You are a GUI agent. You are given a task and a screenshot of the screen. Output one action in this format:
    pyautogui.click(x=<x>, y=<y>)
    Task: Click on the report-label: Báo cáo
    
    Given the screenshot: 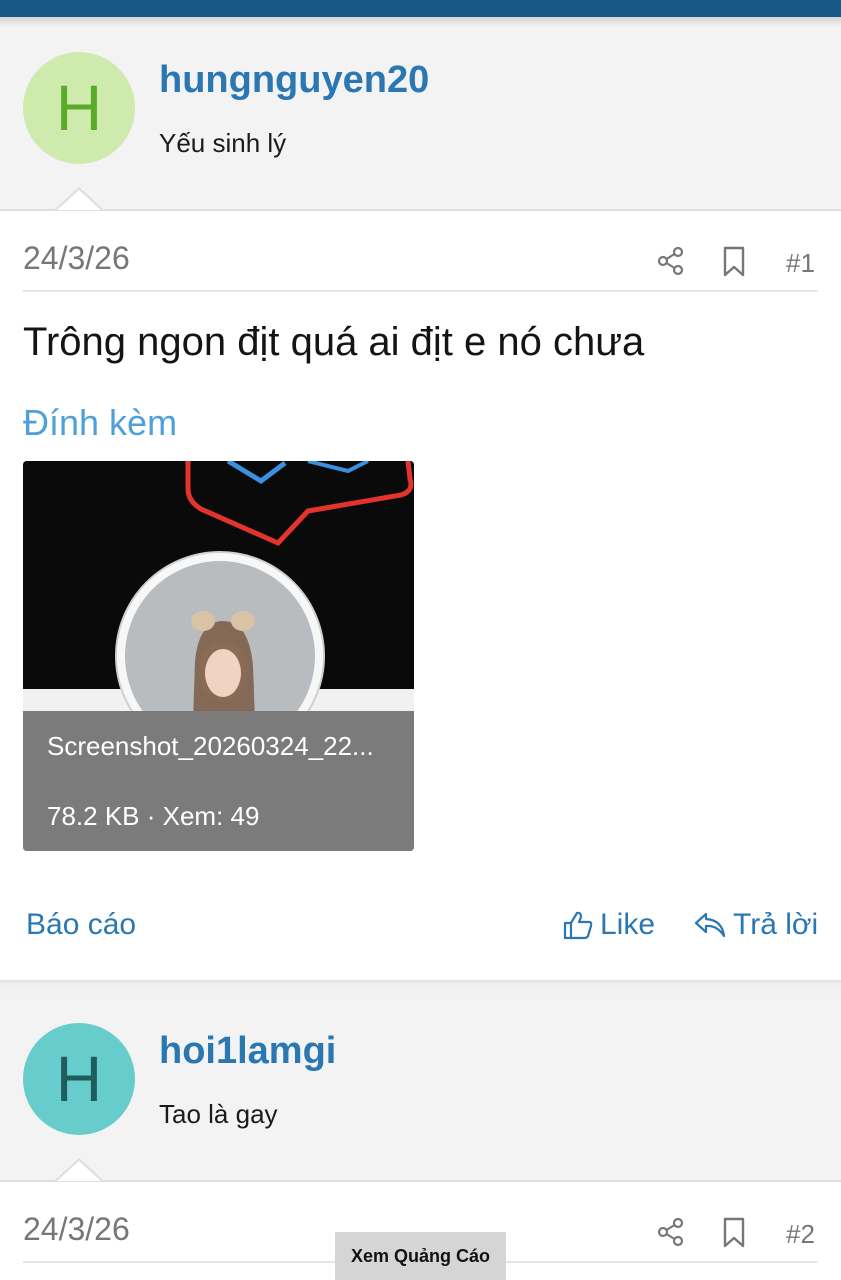 What is the action you would take?
    pyautogui.click(x=81, y=924)
    